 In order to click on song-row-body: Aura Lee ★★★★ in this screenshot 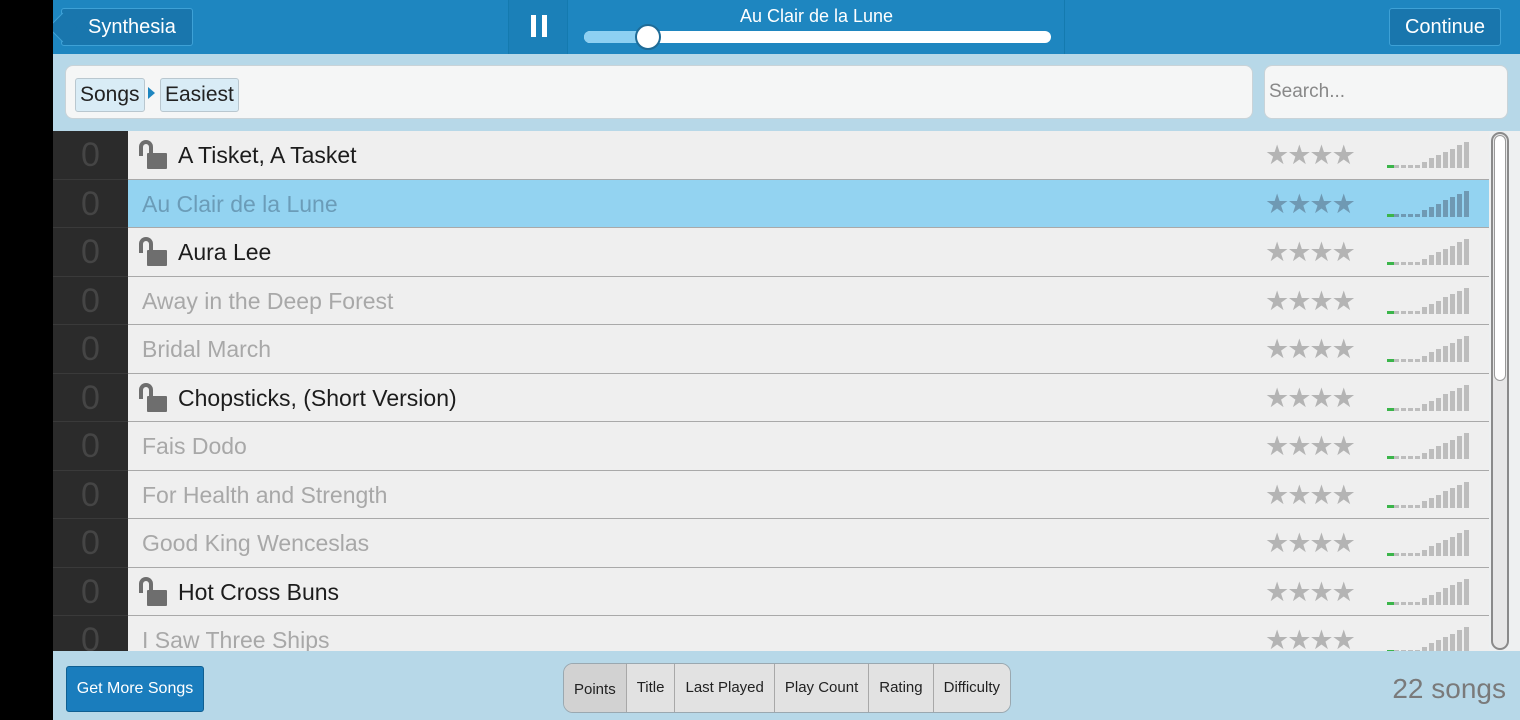, I will do `click(808, 252)`.